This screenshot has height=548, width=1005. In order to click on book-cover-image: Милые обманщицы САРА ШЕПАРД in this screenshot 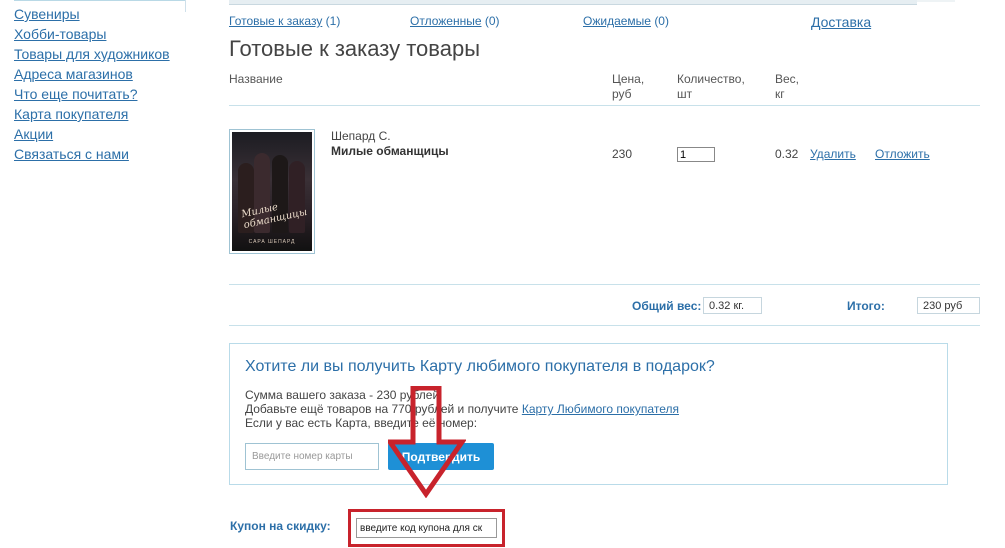, I will do `click(272, 191)`.